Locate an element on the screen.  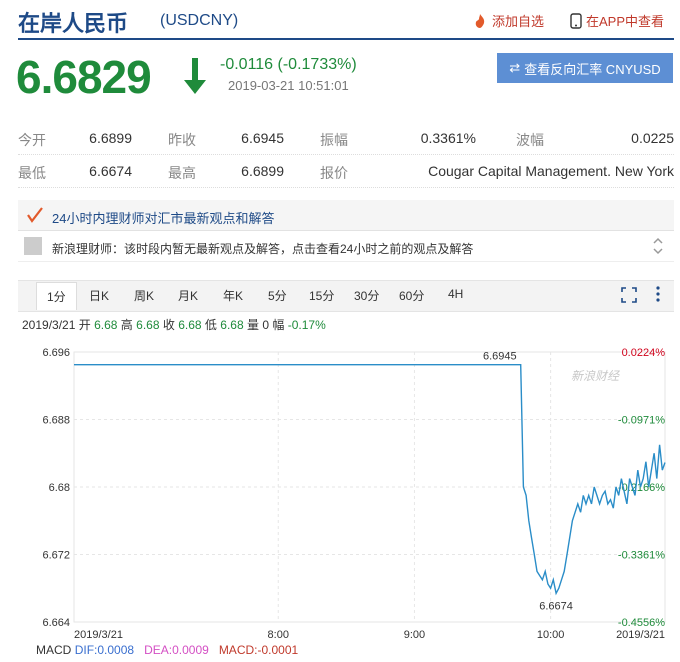
flame-icon is located at coordinates (480, 20).